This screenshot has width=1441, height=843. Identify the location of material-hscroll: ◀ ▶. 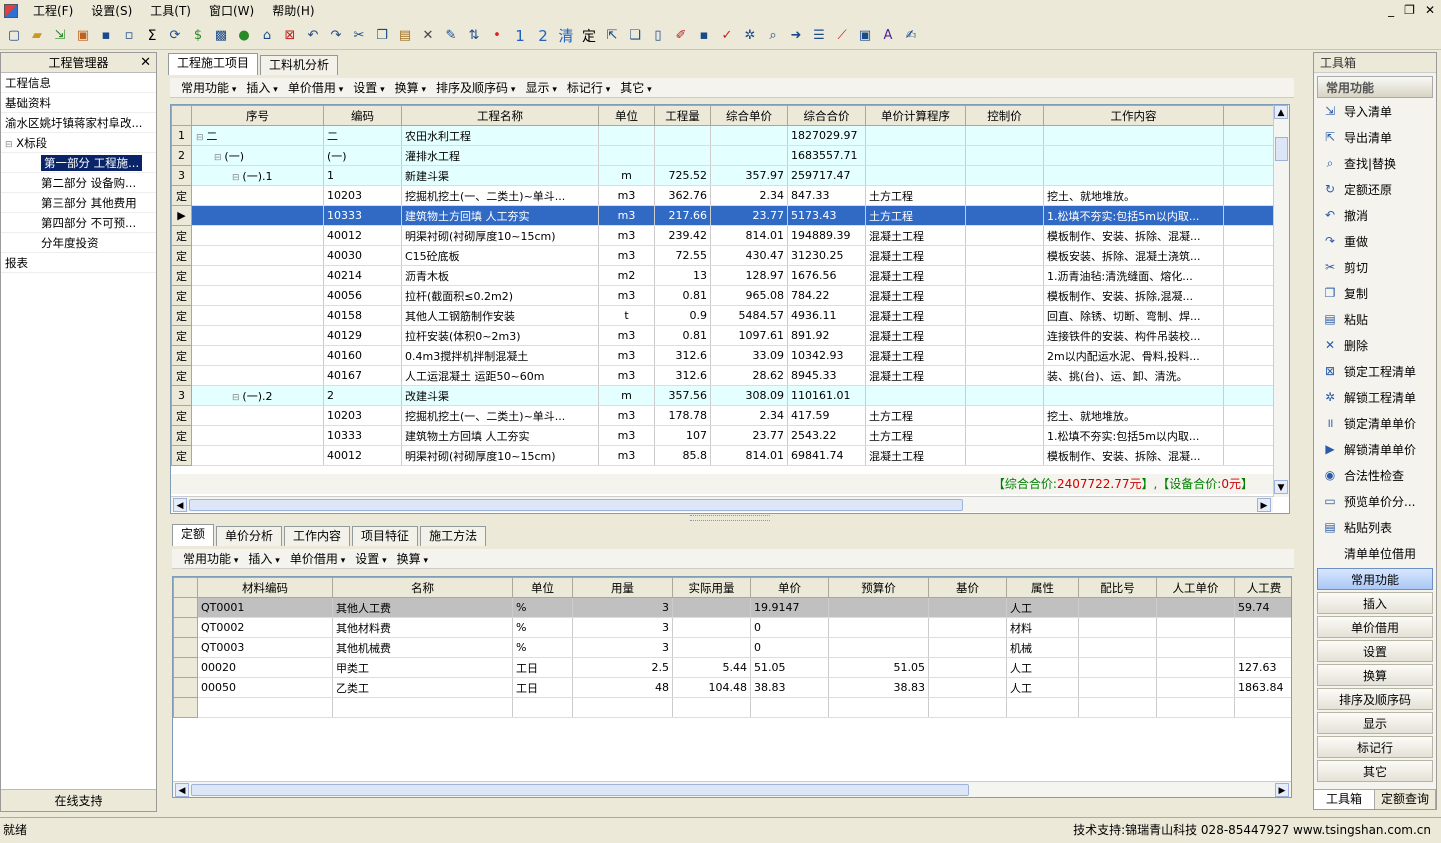
(732, 789).